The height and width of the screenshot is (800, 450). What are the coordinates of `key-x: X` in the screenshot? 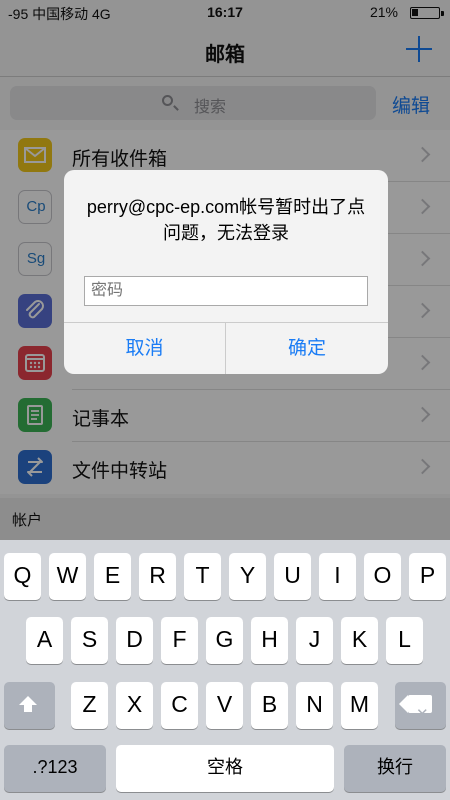 It's located at (134, 705).